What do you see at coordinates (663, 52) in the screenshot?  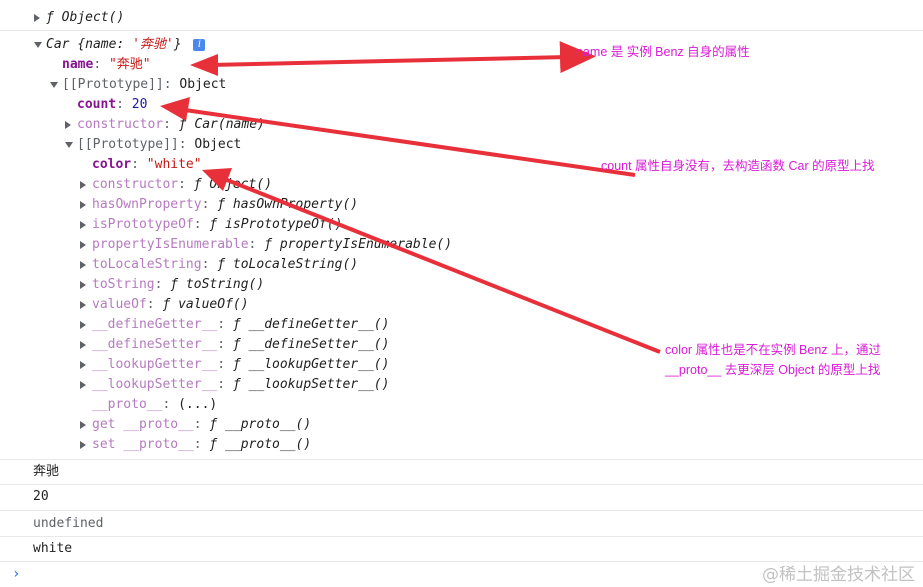 I see `name-annotation: name 是 实例 Benz 自身的属性` at bounding box center [663, 52].